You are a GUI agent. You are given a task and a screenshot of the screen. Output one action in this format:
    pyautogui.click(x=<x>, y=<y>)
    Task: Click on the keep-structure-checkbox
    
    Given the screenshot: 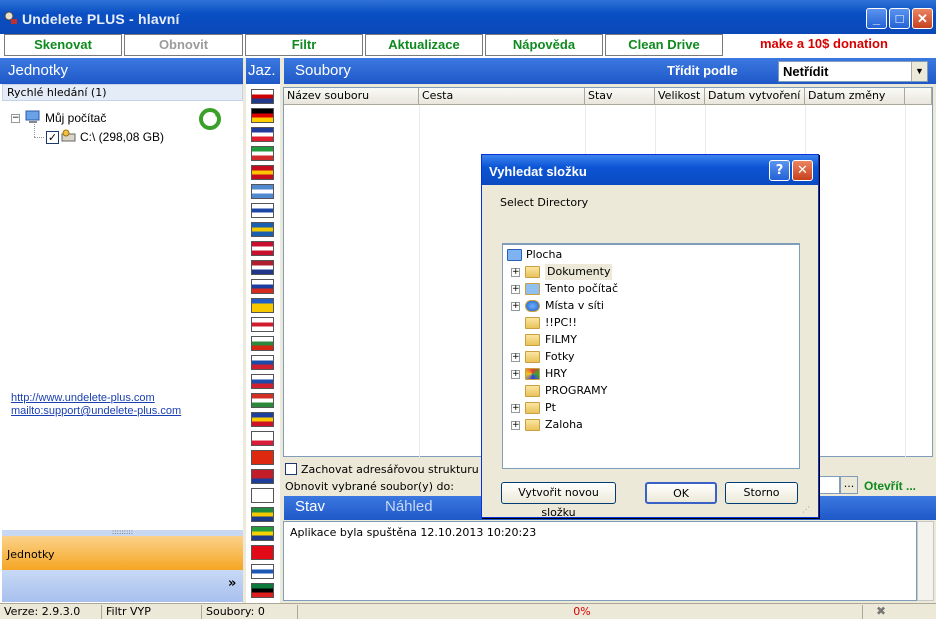 What is the action you would take?
    pyautogui.click(x=291, y=469)
    